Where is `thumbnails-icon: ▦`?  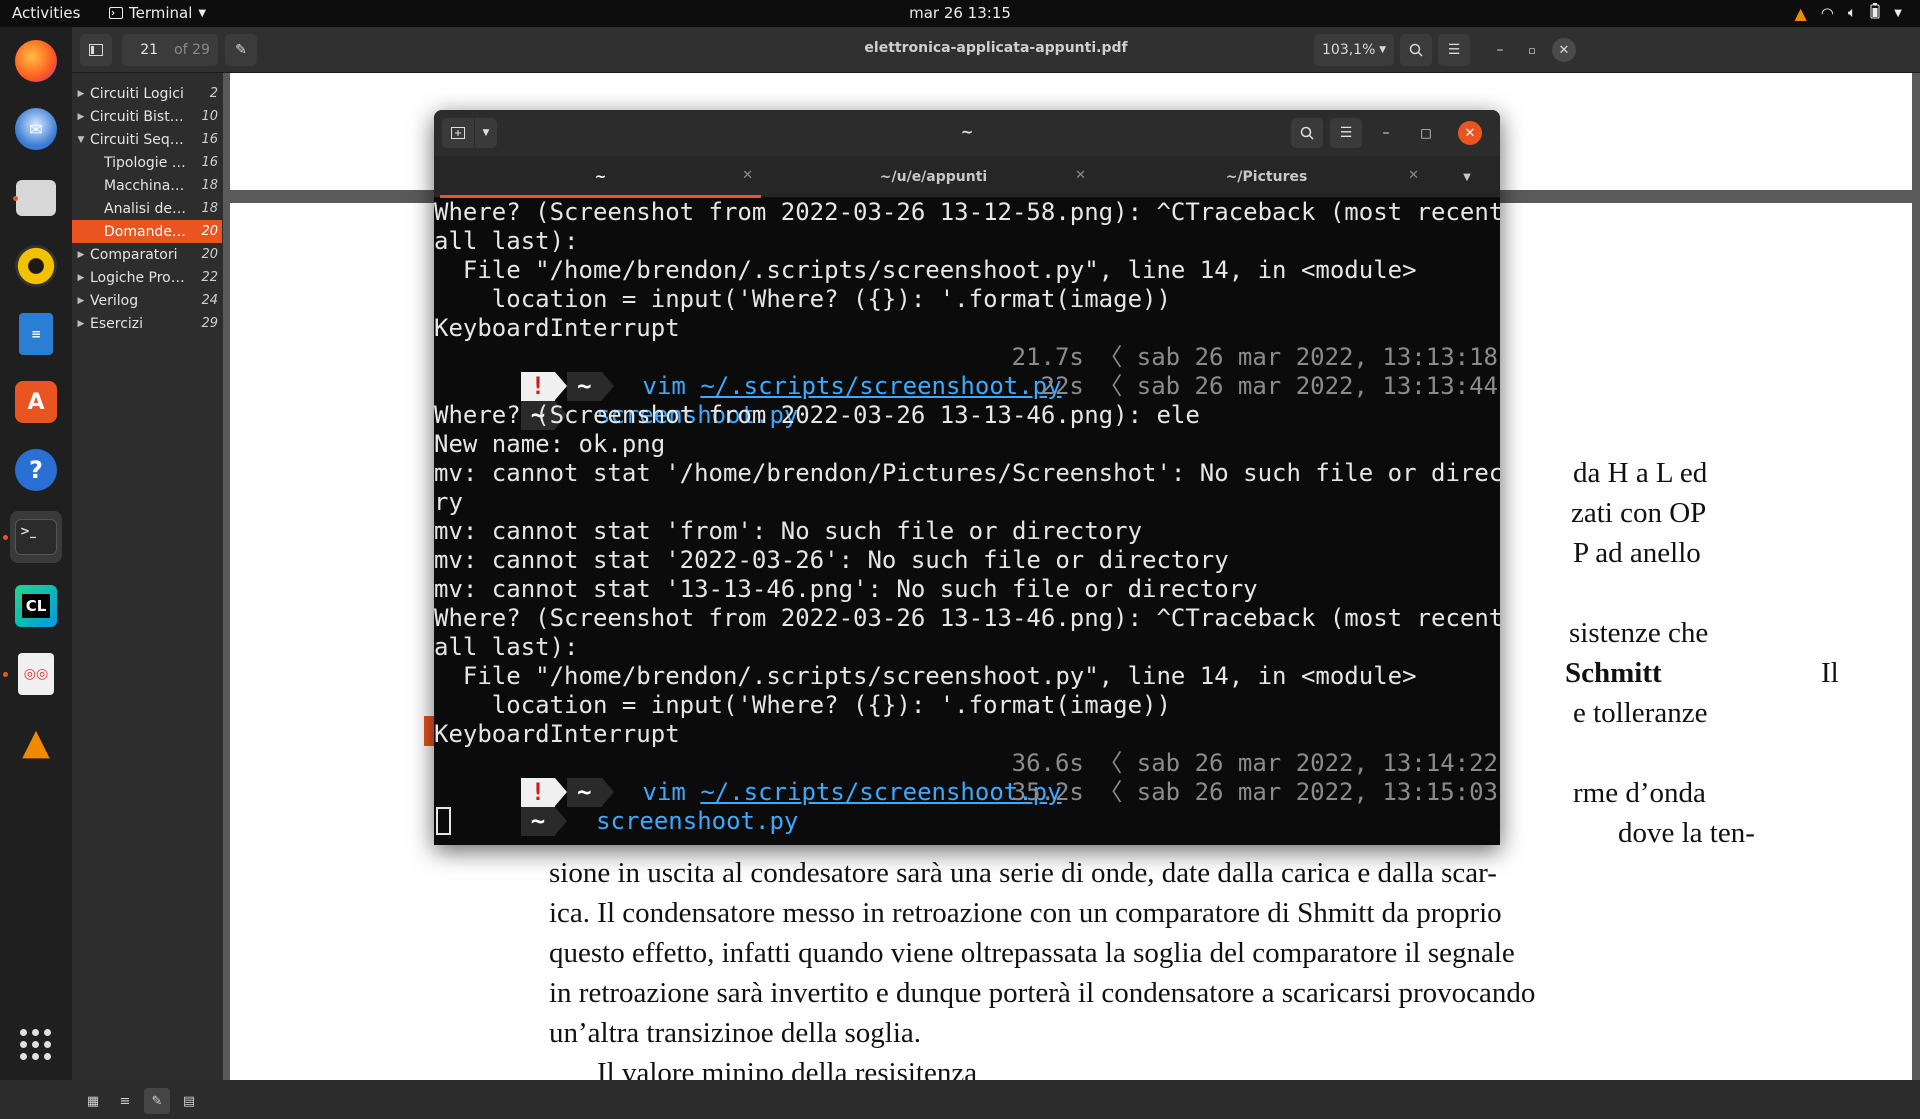 thumbnails-icon: ▦ is located at coordinates (93, 1101).